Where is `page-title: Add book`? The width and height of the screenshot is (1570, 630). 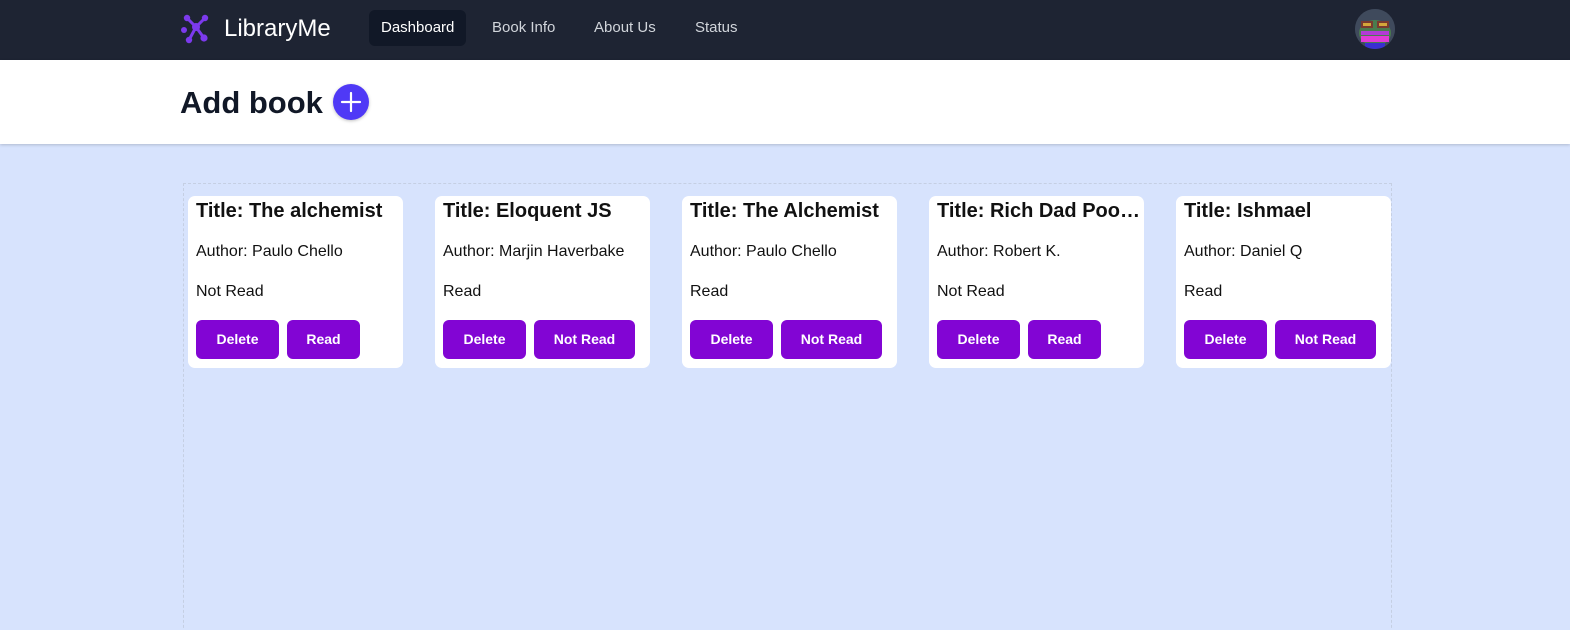 page-title: Add book is located at coordinates (251, 102).